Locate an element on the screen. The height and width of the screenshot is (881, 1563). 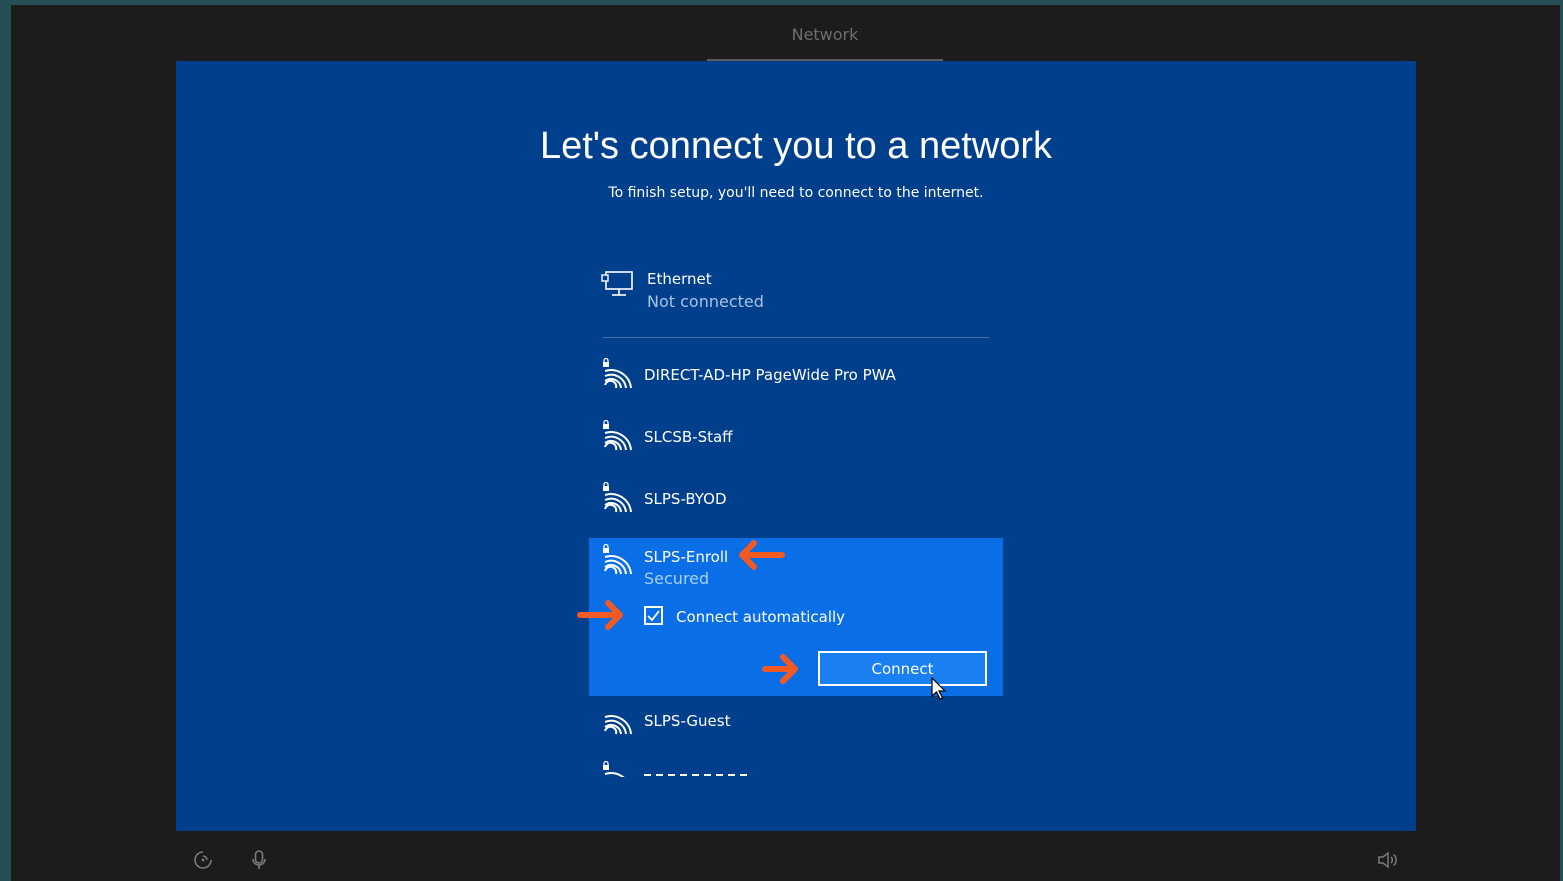
network-status: Secured is located at coordinates (677, 578).